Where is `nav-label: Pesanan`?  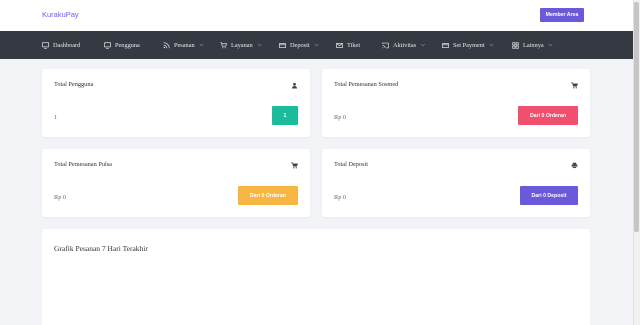
nav-label: Pesanan is located at coordinates (184, 45).